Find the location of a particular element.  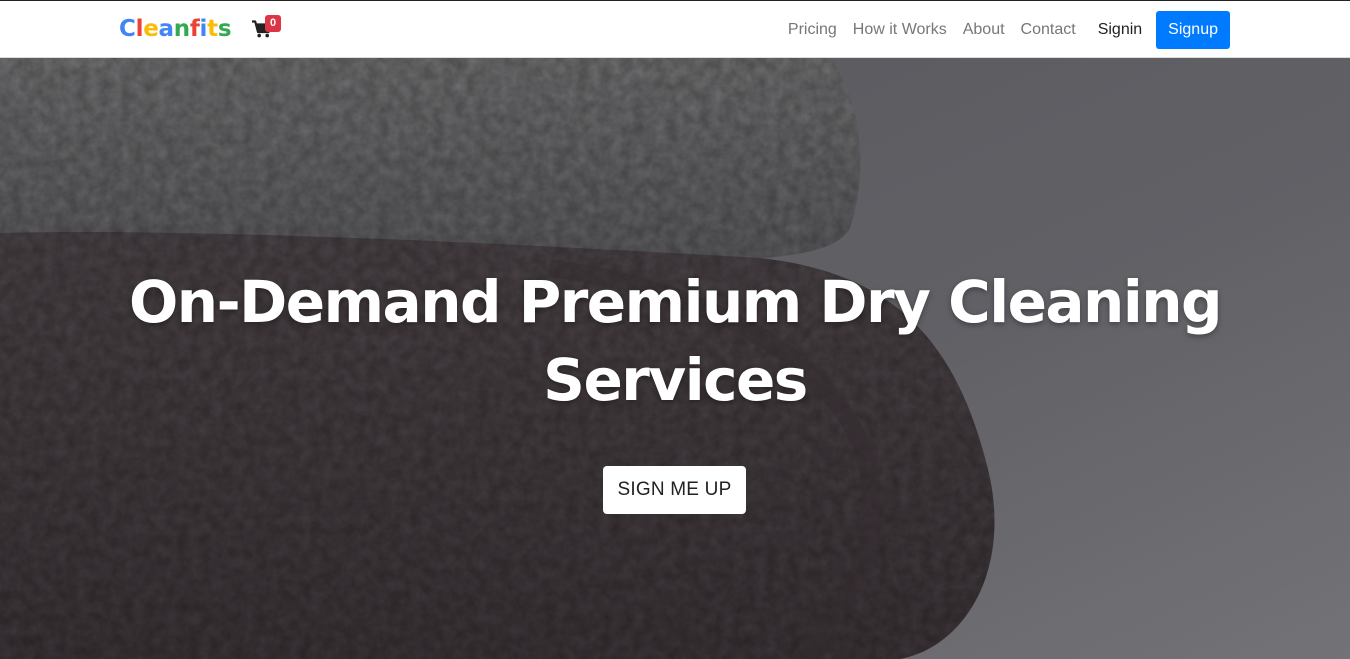

nav-link-pricing: Pricing is located at coordinates (812, 30).